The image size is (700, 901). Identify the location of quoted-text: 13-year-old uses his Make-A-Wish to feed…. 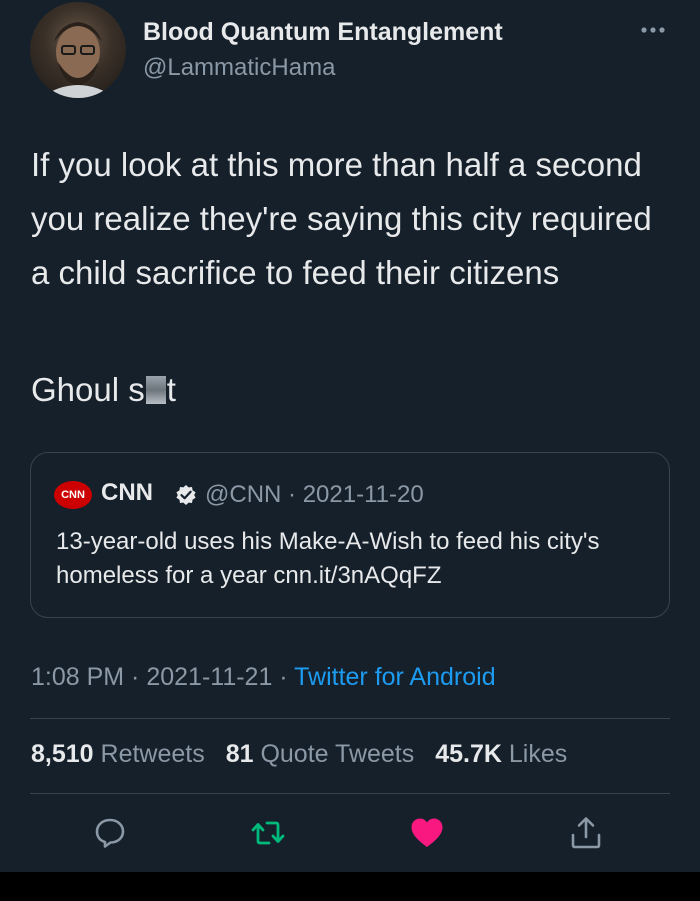
(328, 558).